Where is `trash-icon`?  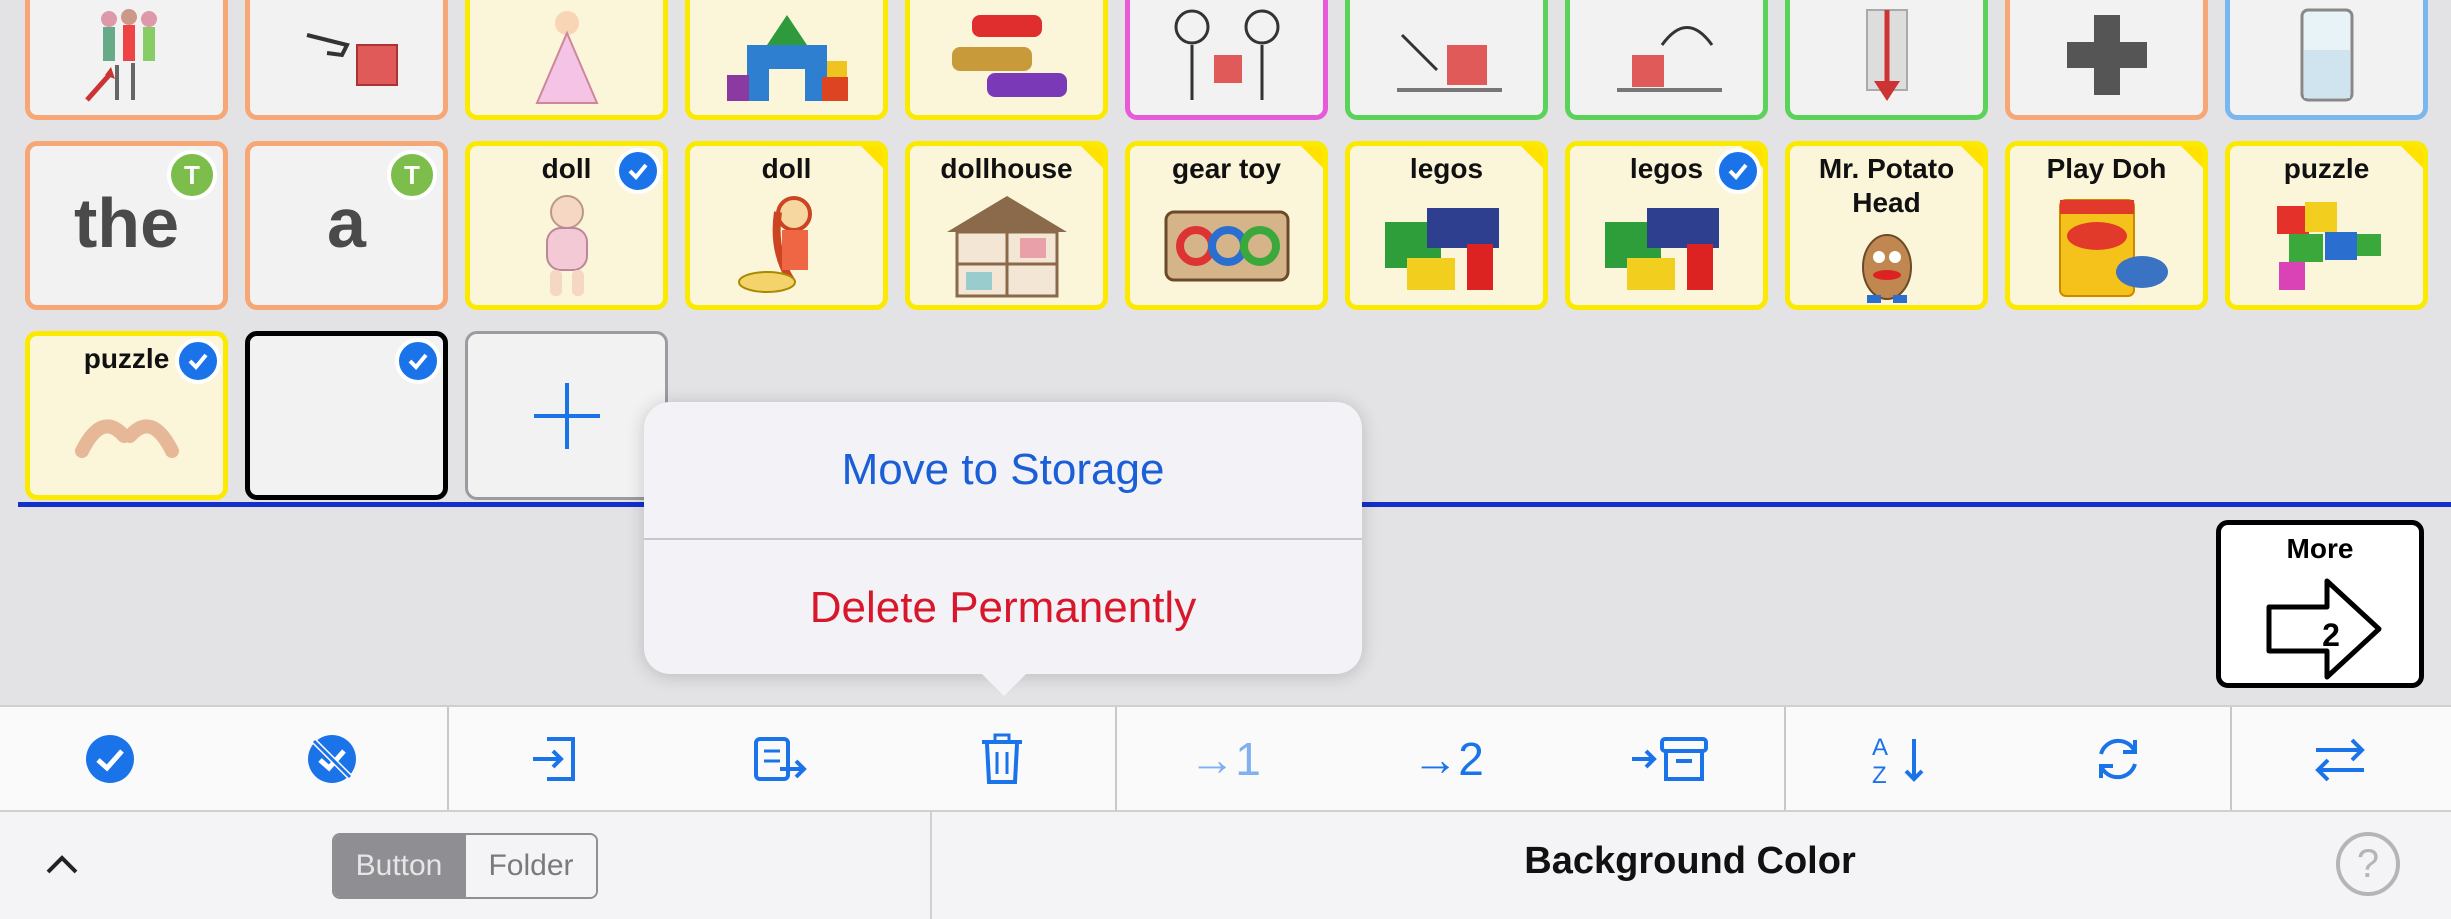
trash-icon is located at coordinates (1002, 758).